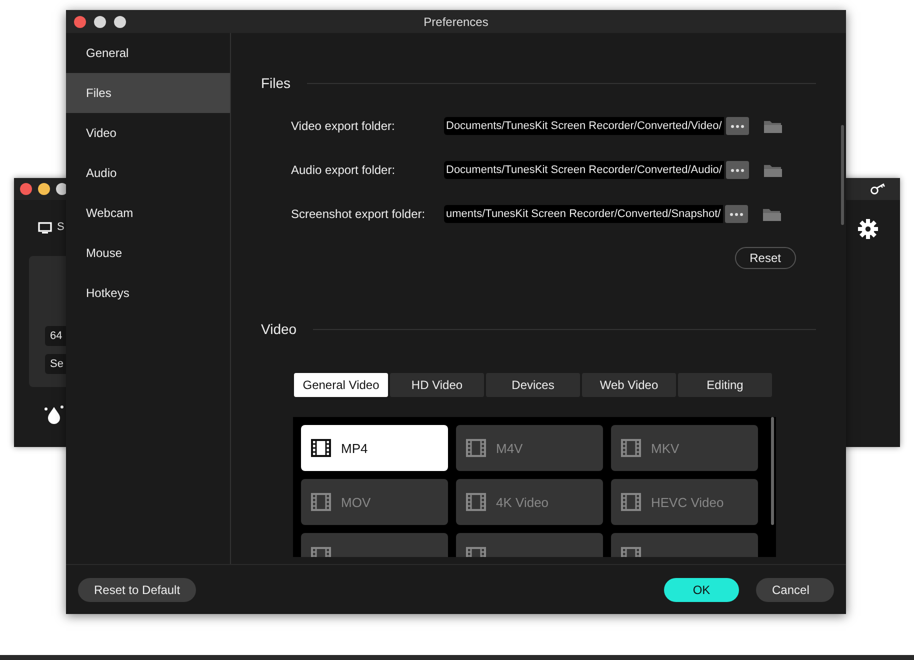  Describe the element at coordinates (533, 385) in the screenshot. I see `tab: Devices` at that location.